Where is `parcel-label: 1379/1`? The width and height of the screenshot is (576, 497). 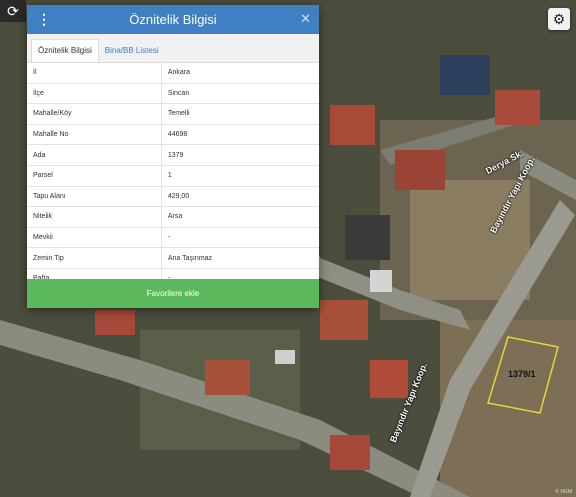 parcel-label: 1379/1 is located at coordinates (522, 374).